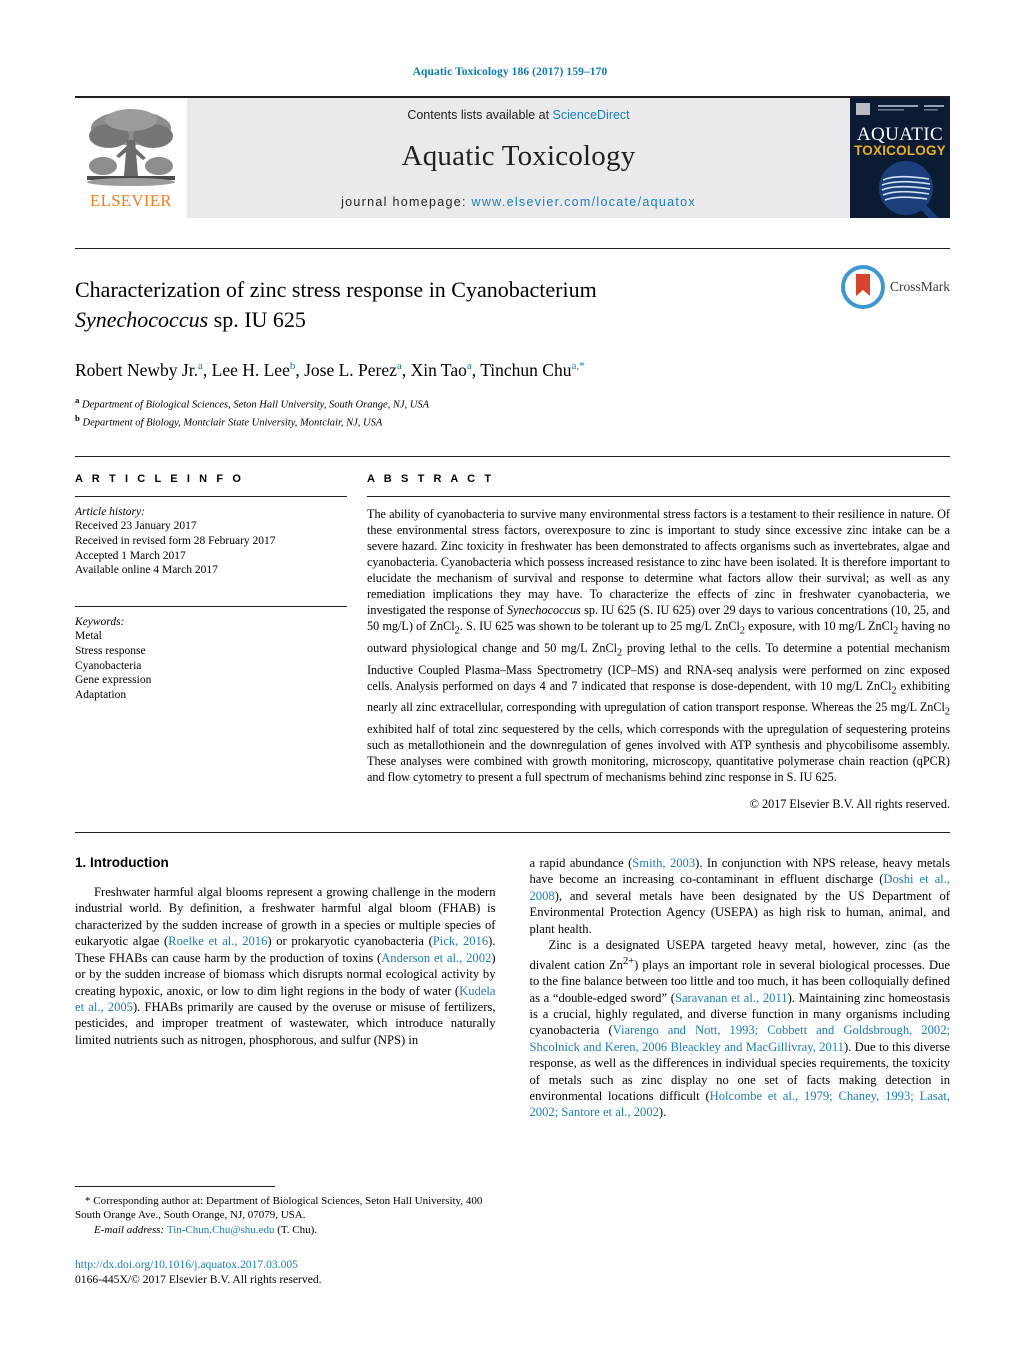  Describe the element at coordinates (113, 680) in the screenshot. I see `keyword-item: Gene expression` at that location.